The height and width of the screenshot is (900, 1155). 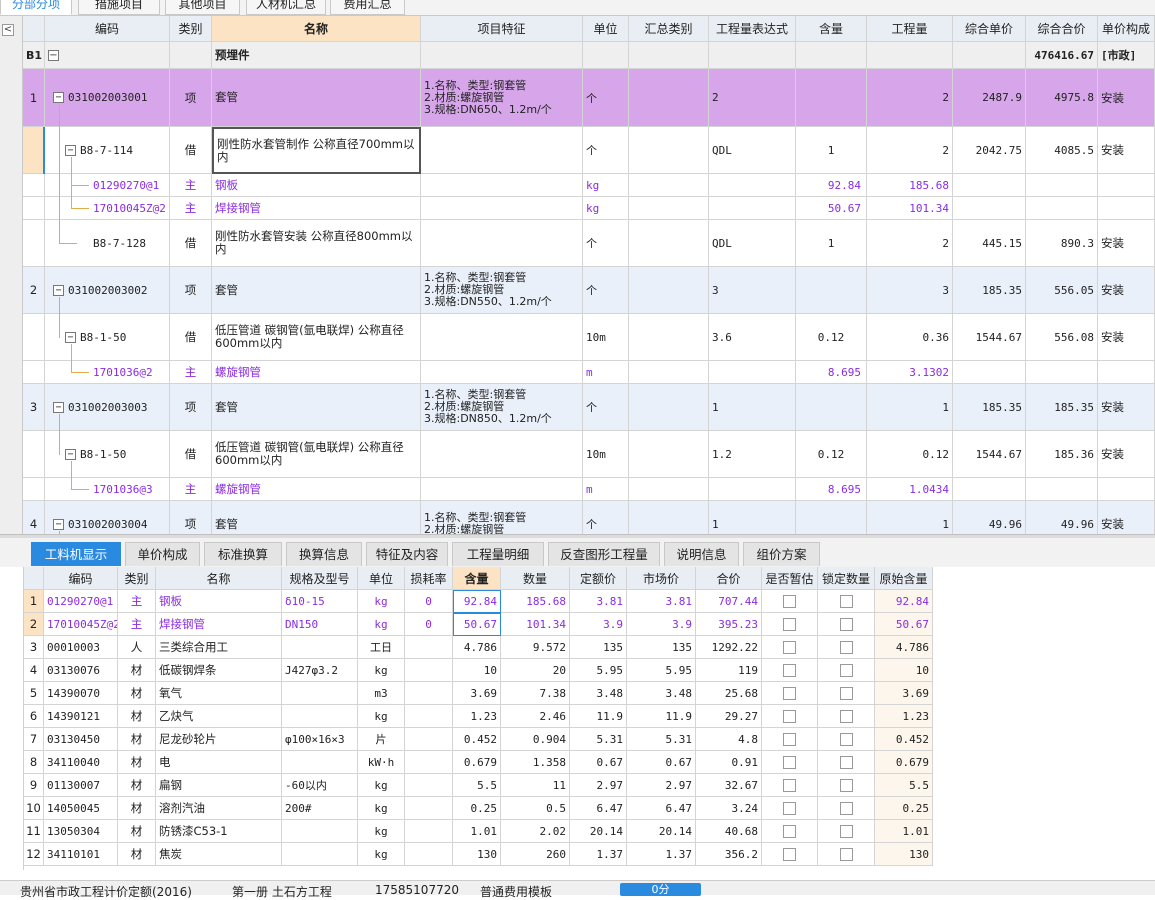 I want to click on resource-market-price: 11.9, so click(x=661, y=716).